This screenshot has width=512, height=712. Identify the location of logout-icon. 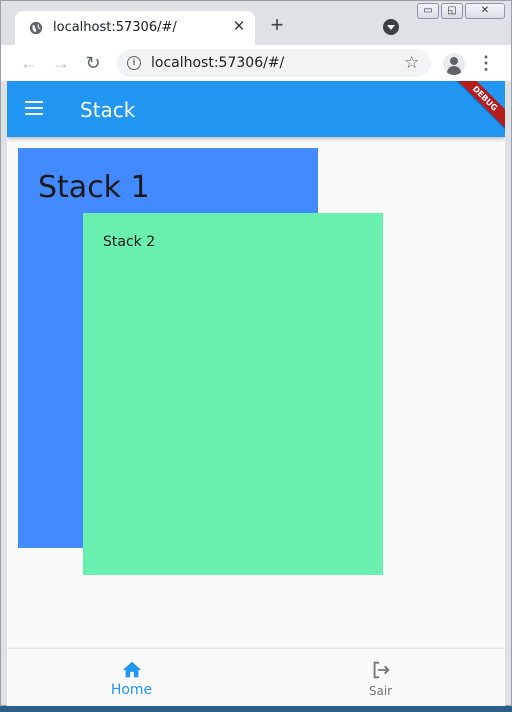
(381, 670).